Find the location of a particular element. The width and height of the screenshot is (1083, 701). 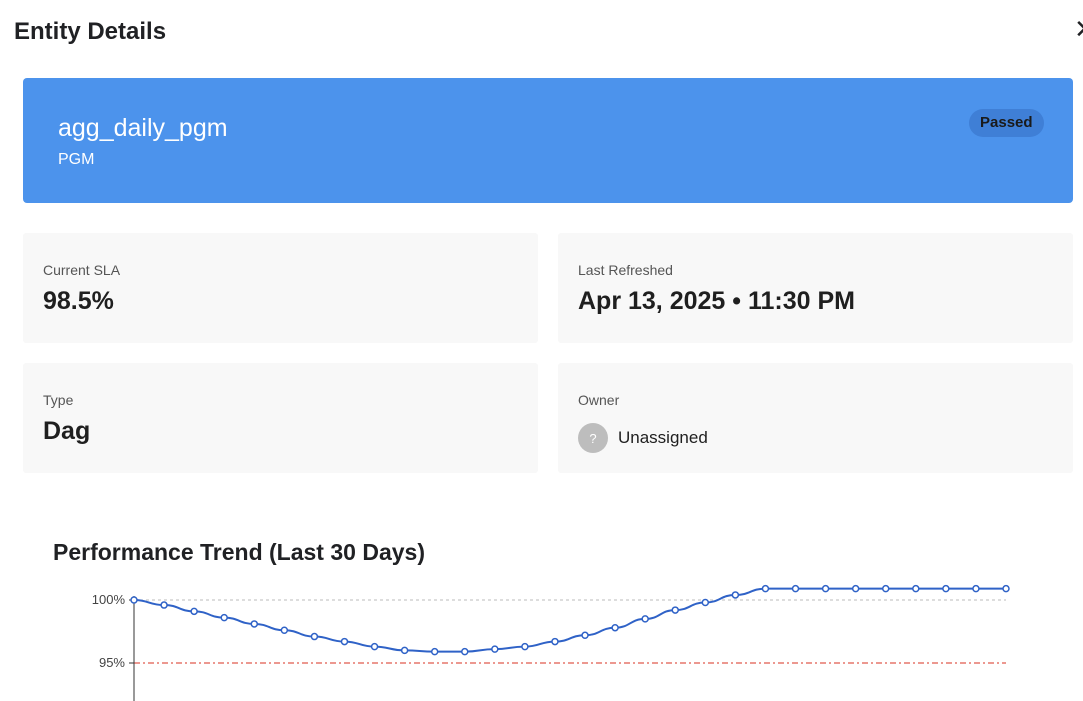

status-badge: Passed is located at coordinates (1006, 123).